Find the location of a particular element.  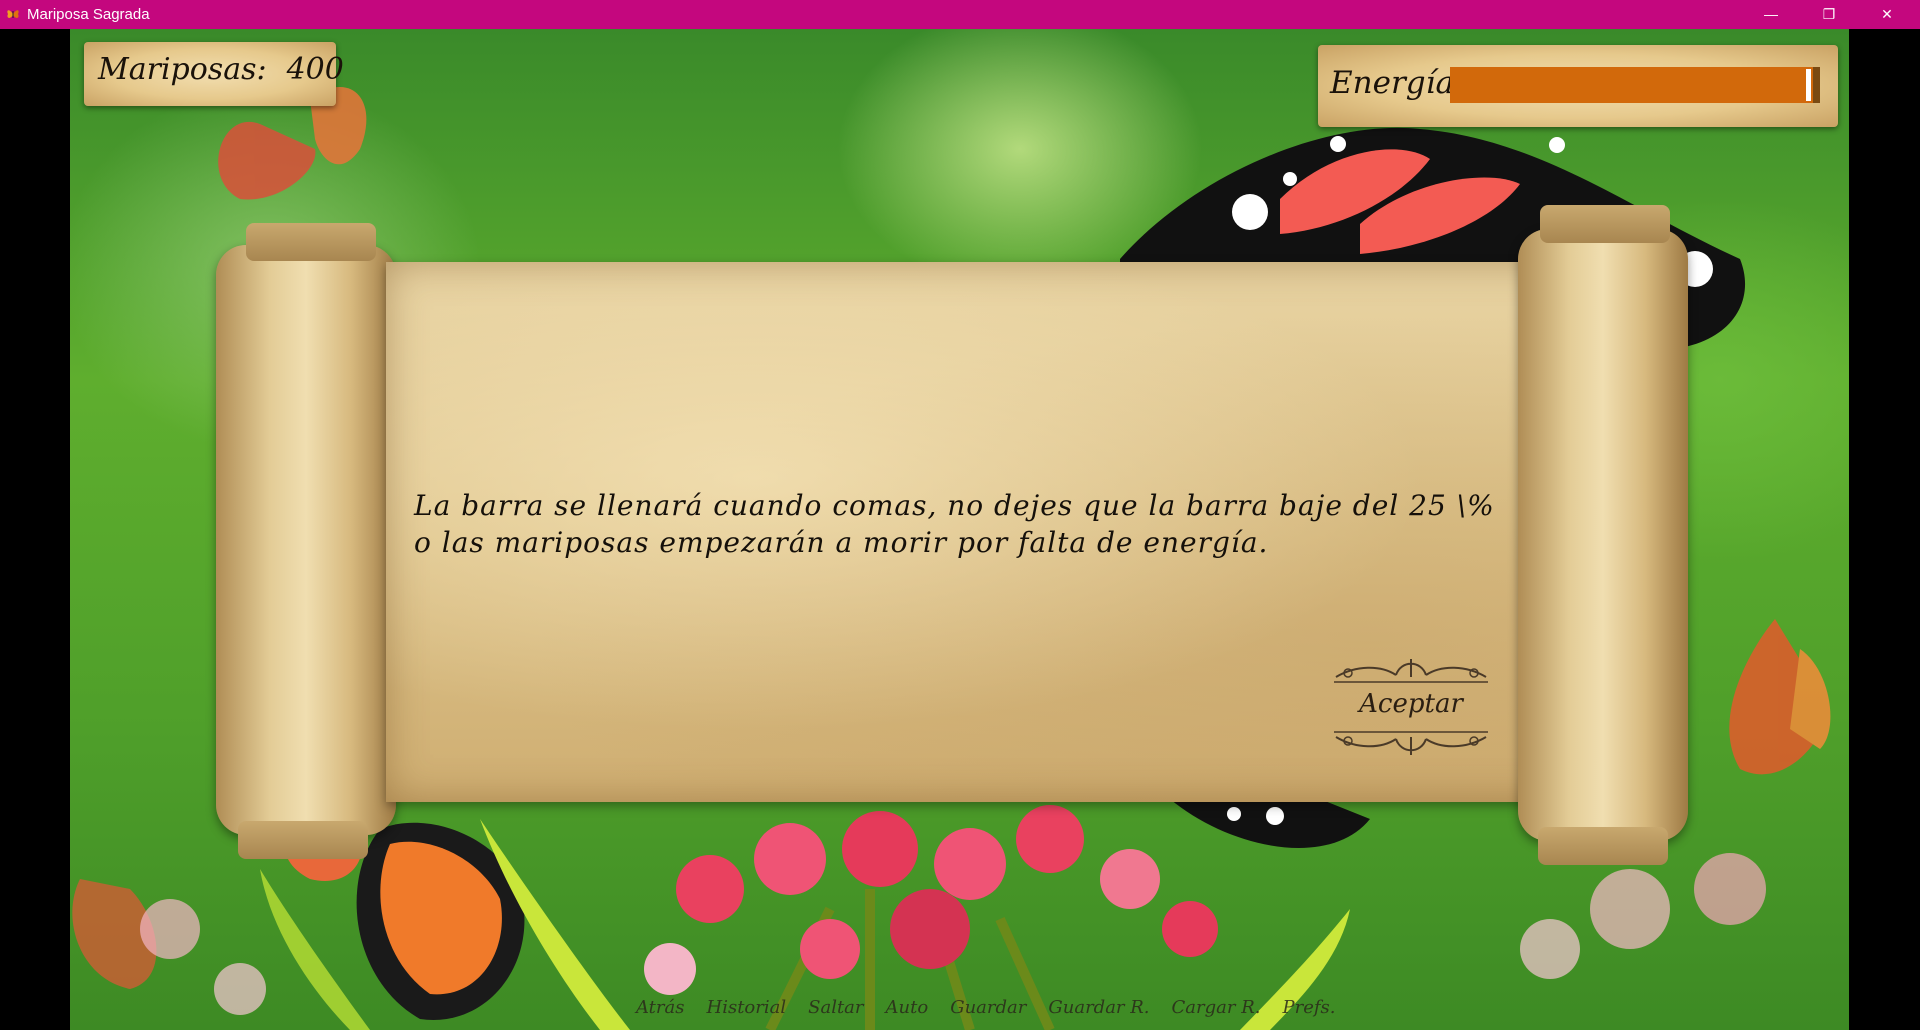

butterfly-counter-plaque: Mariposas: 400 is located at coordinates (214, 74).